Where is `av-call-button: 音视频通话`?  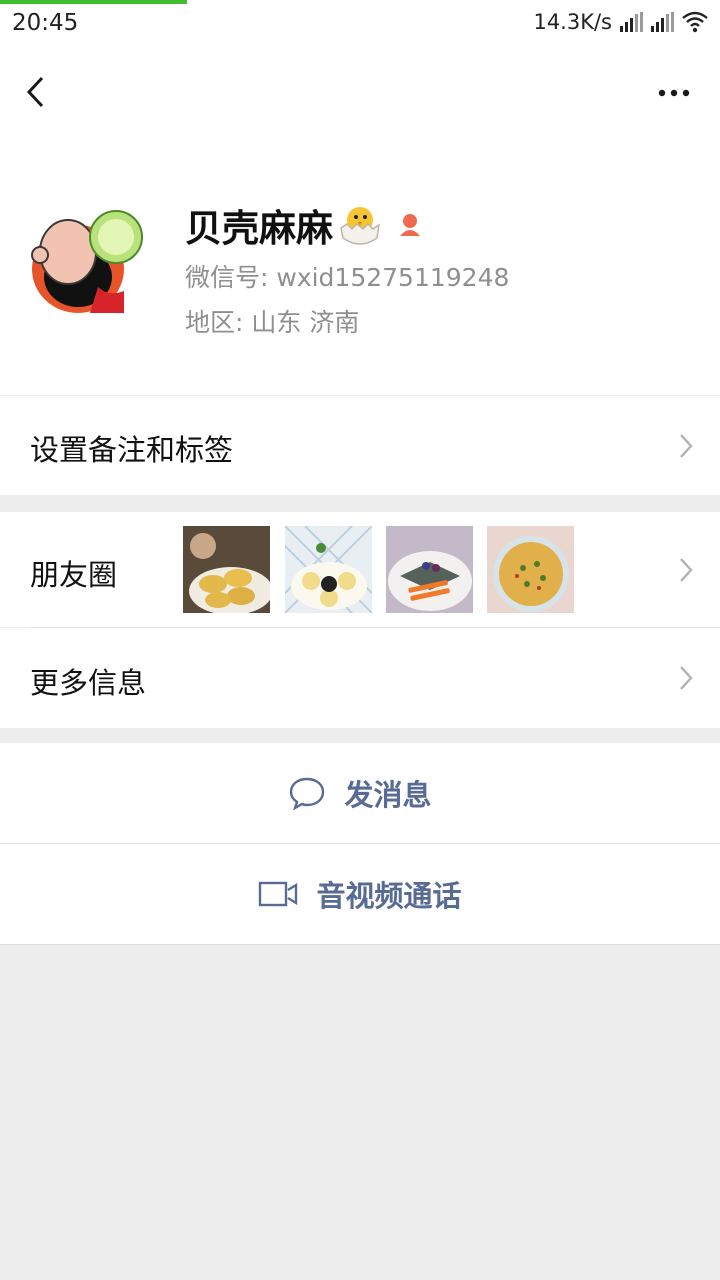
av-call-button: 音视频通话 is located at coordinates (360, 894).